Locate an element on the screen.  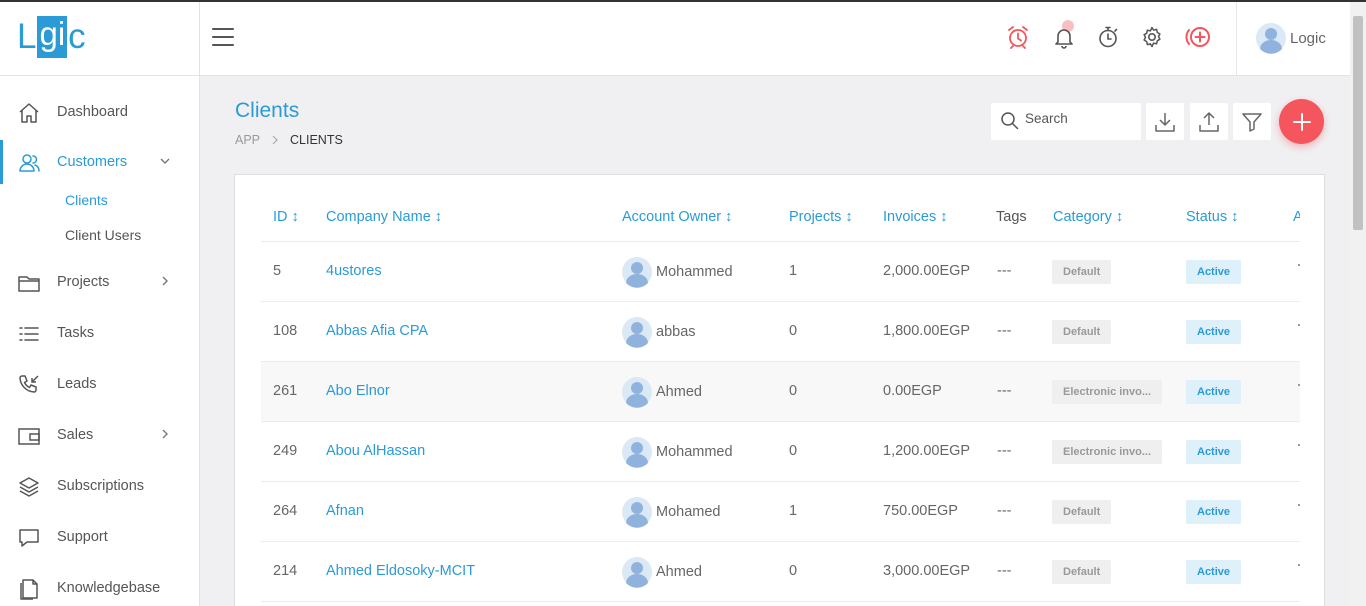
scrollbar-thumb is located at coordinates (1358, 123).